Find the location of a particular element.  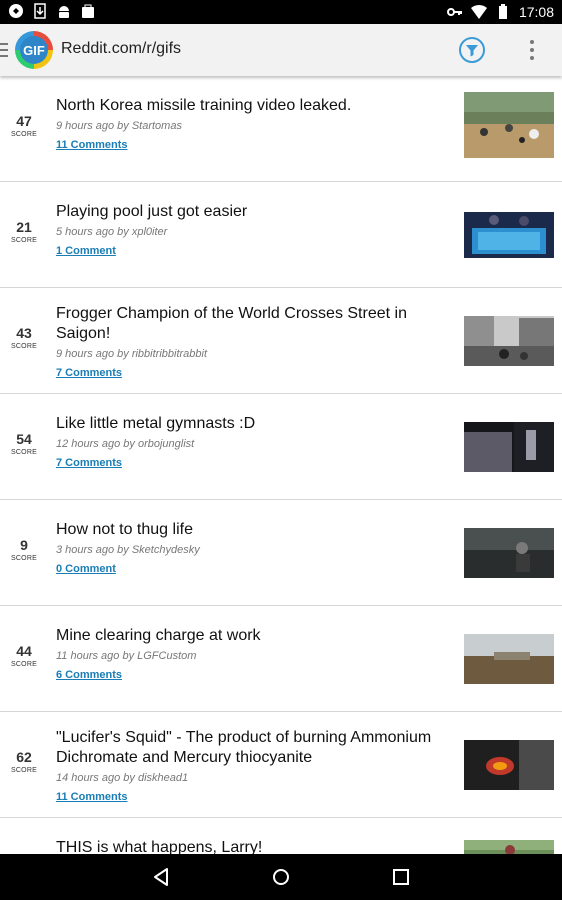

score-box: 21 SCORE is located at coordinates (24, 231).